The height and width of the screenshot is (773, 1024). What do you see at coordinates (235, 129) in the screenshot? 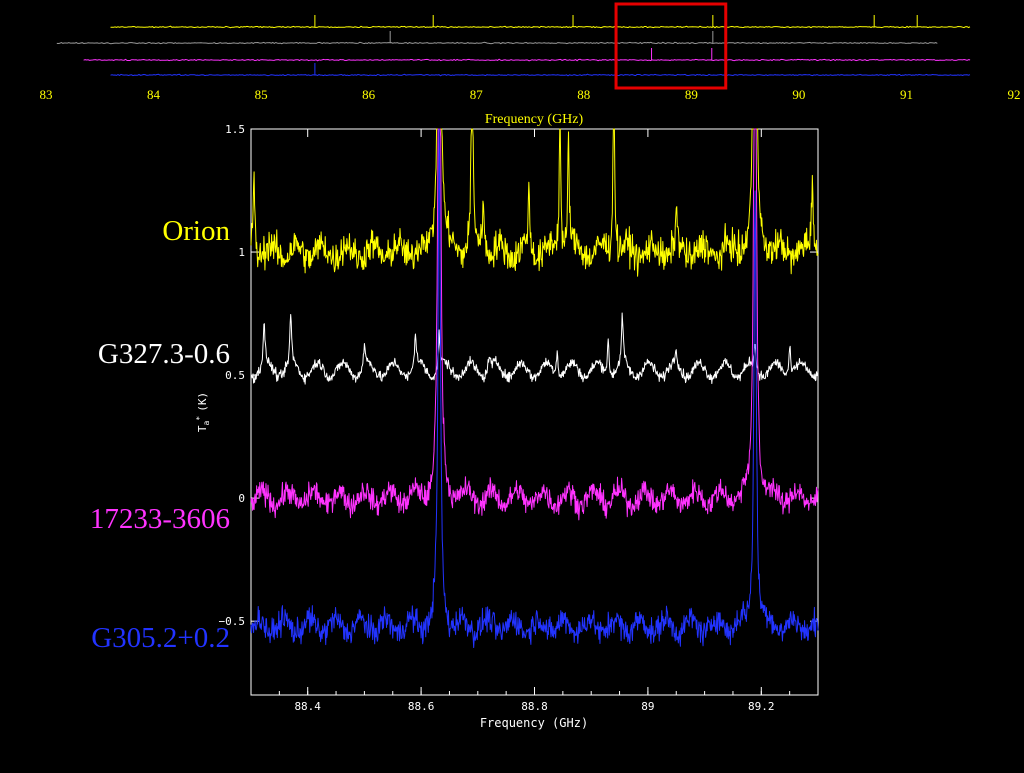
I see `y-tick-label: 1.5` at bounding box center [235, 129].